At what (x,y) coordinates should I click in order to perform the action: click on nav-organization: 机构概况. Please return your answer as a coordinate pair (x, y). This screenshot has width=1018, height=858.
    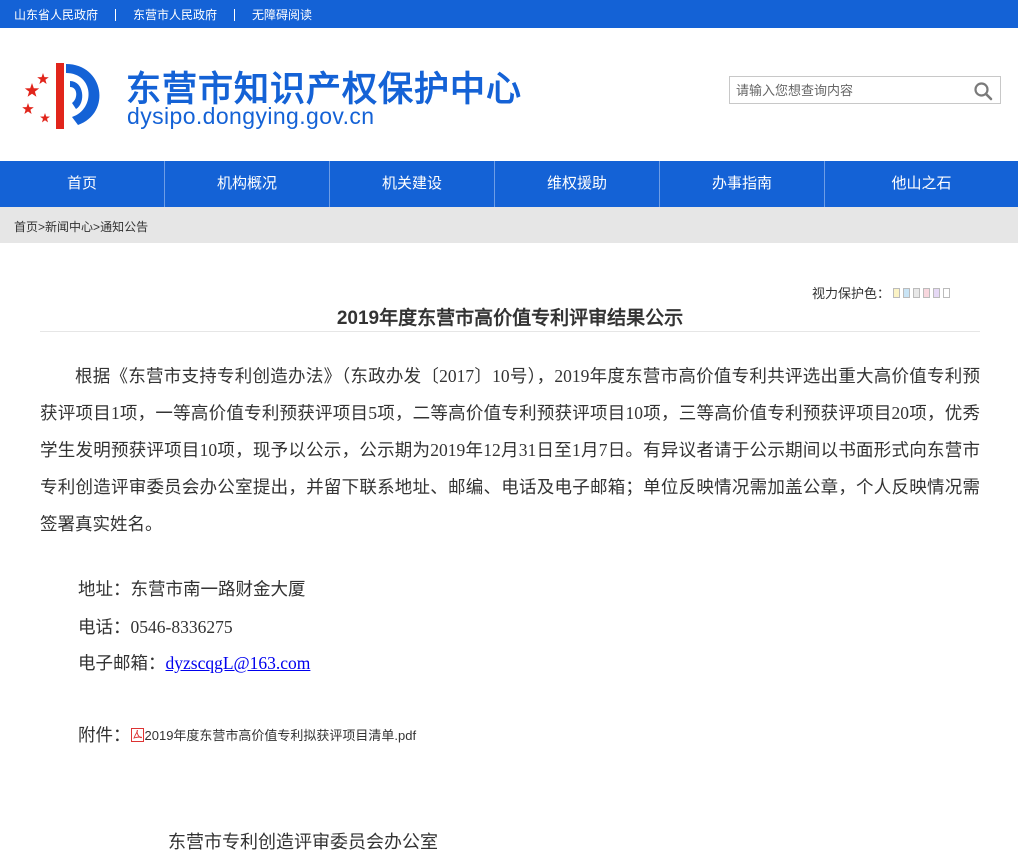
    Looking at the image, I should click on (247, 184).